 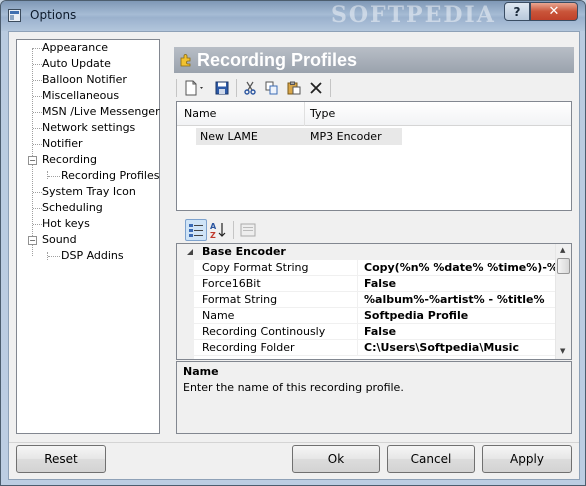 I want to click on puzzle-icon, so click(x=185, y=60).